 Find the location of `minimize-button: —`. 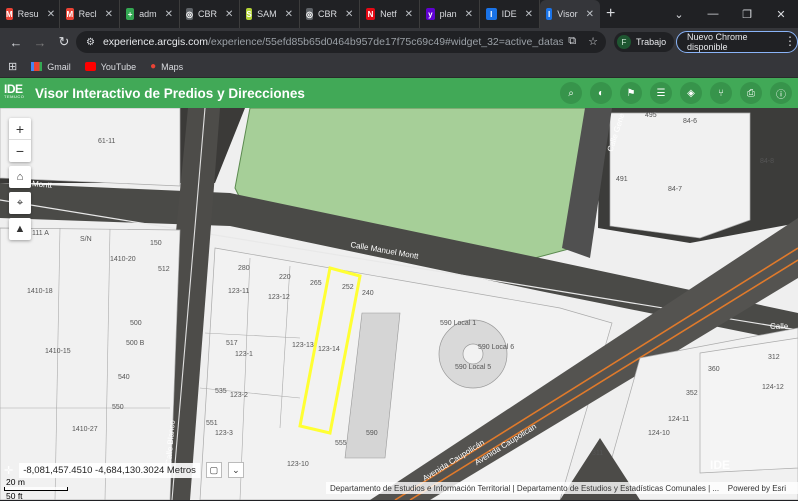

minimize-button: — is located at coordinates (713, 14).